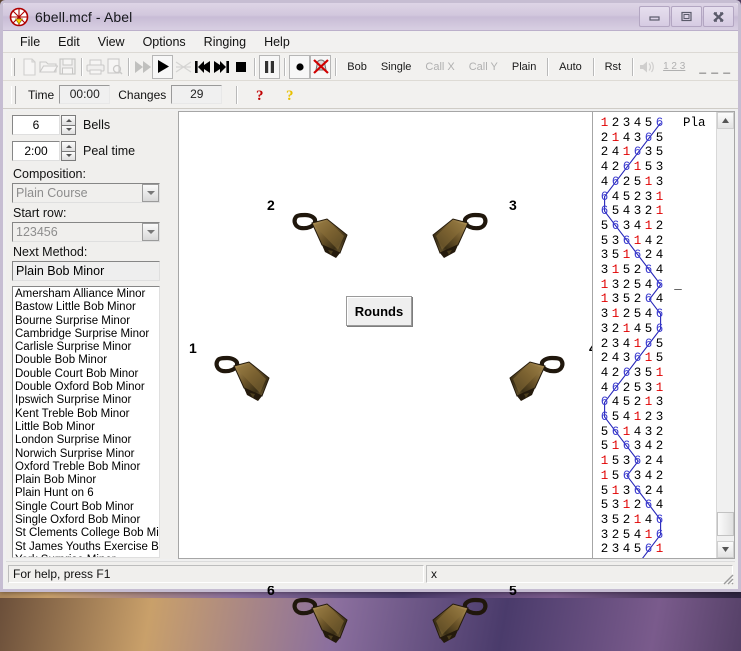 Image resolution: width=741 pixels, height=651 pixels. Describe the element at coordinates (524, 67) in the screenshot. I see `call-plain-button: Plain` at that location.